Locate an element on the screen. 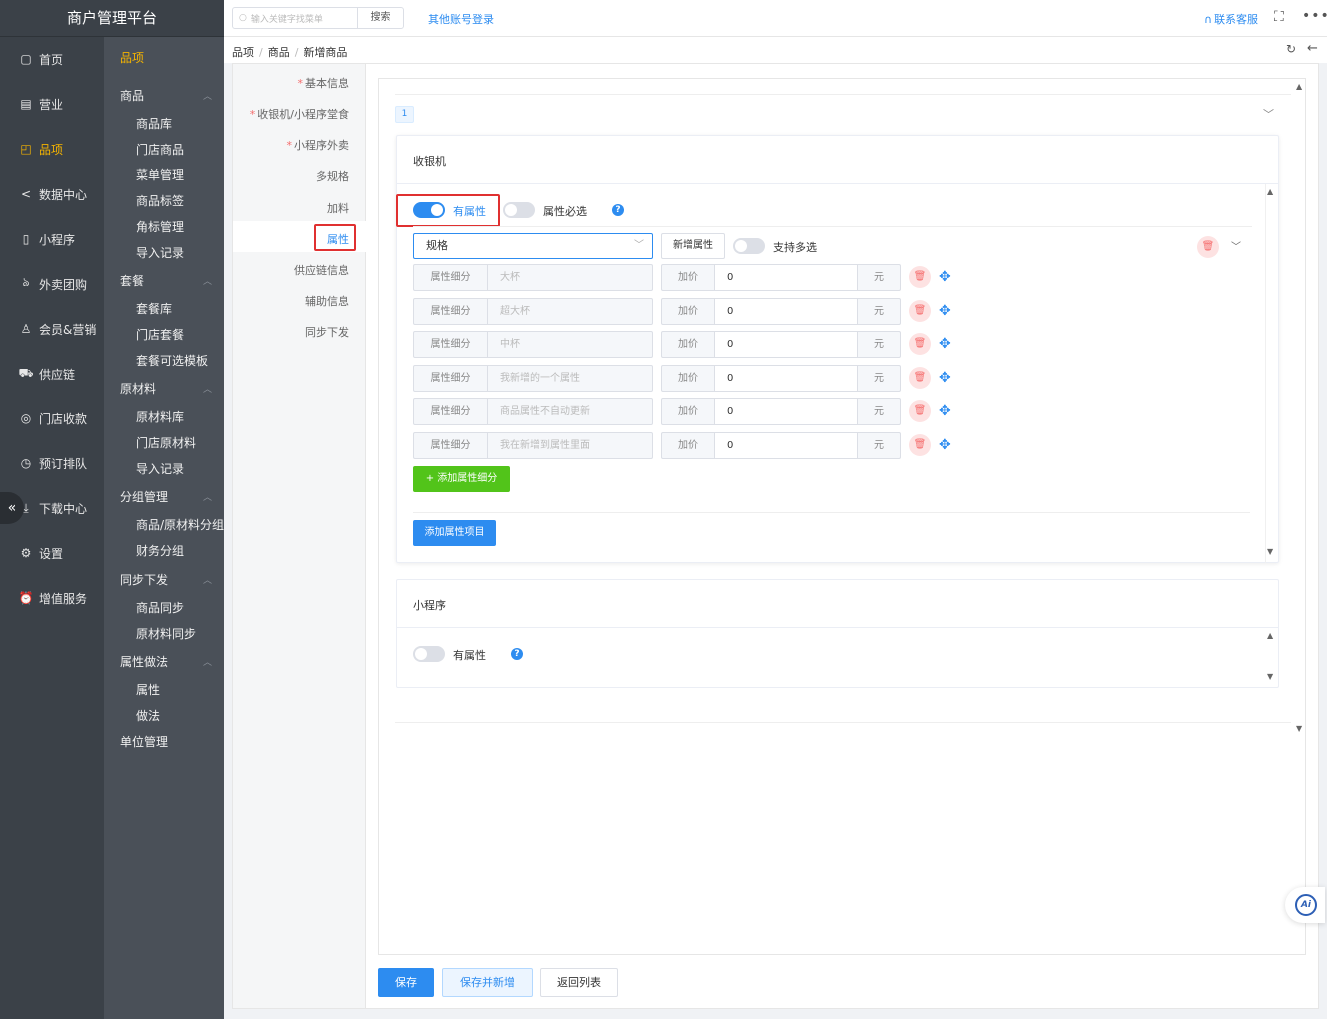 Image resolution: width=1327 pixels, height=1019 pixels. tab-8: 辅助信息 is located at coordinates (327, 301).